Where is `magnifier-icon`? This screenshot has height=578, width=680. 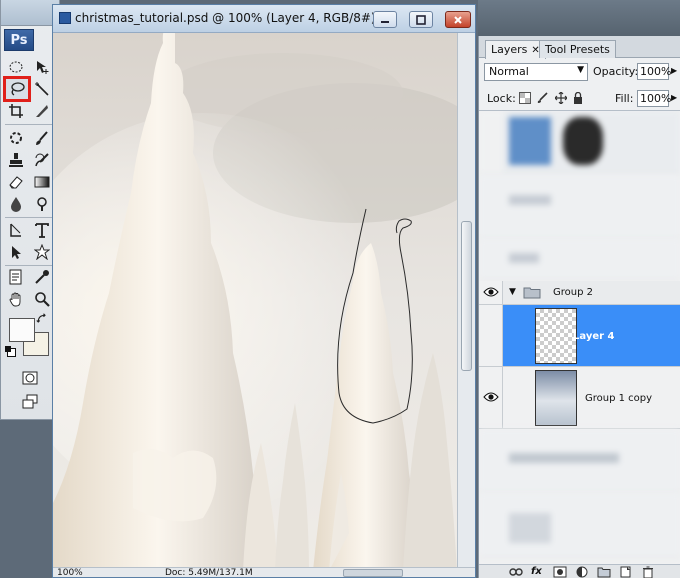 magnifier-icon is located at coordinates (42, 299).